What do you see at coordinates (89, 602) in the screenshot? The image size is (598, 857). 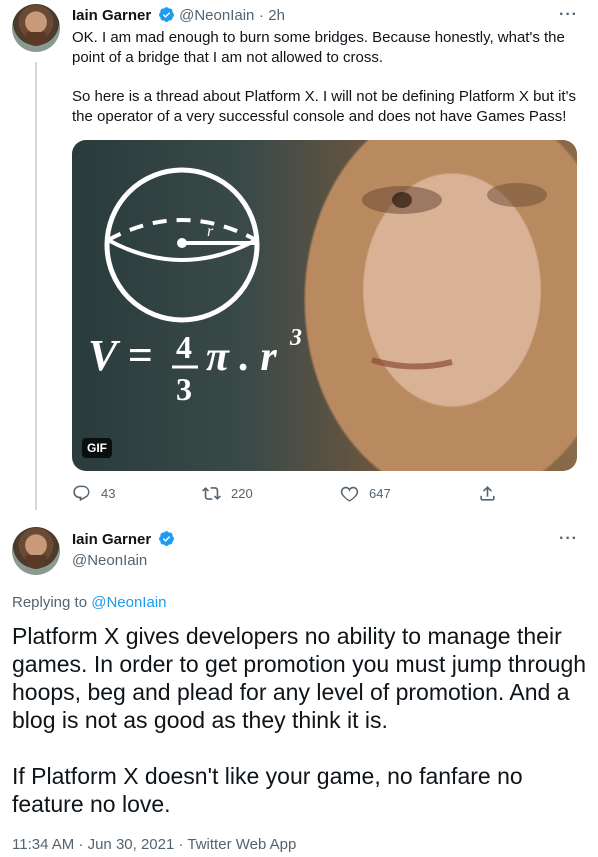 I see `replying-to: Replying to @NeonIain` at bounding box center [89, 602].